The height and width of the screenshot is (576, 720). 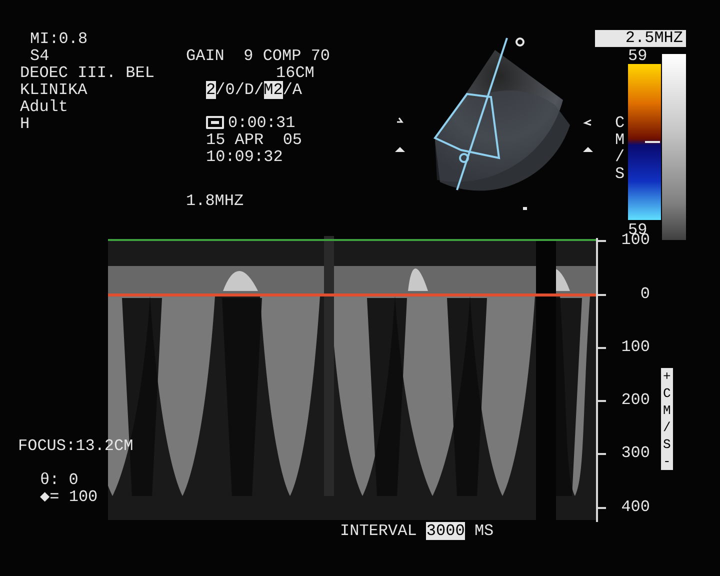 What do you see at coordinates (258, 56) in the screenshot?
I see `gain-text: GAIN 9 COMP 70` at bounding box center [258, 56].